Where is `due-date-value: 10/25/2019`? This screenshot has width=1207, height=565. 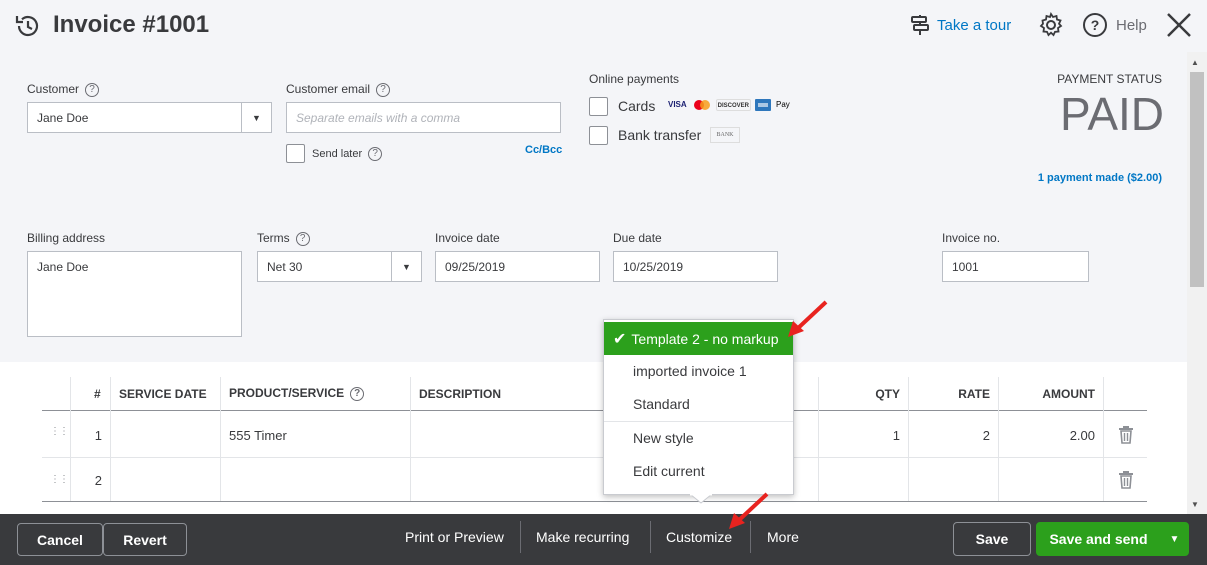
due-date-value: 10/25/2019 is located at coordinates (653, 266).